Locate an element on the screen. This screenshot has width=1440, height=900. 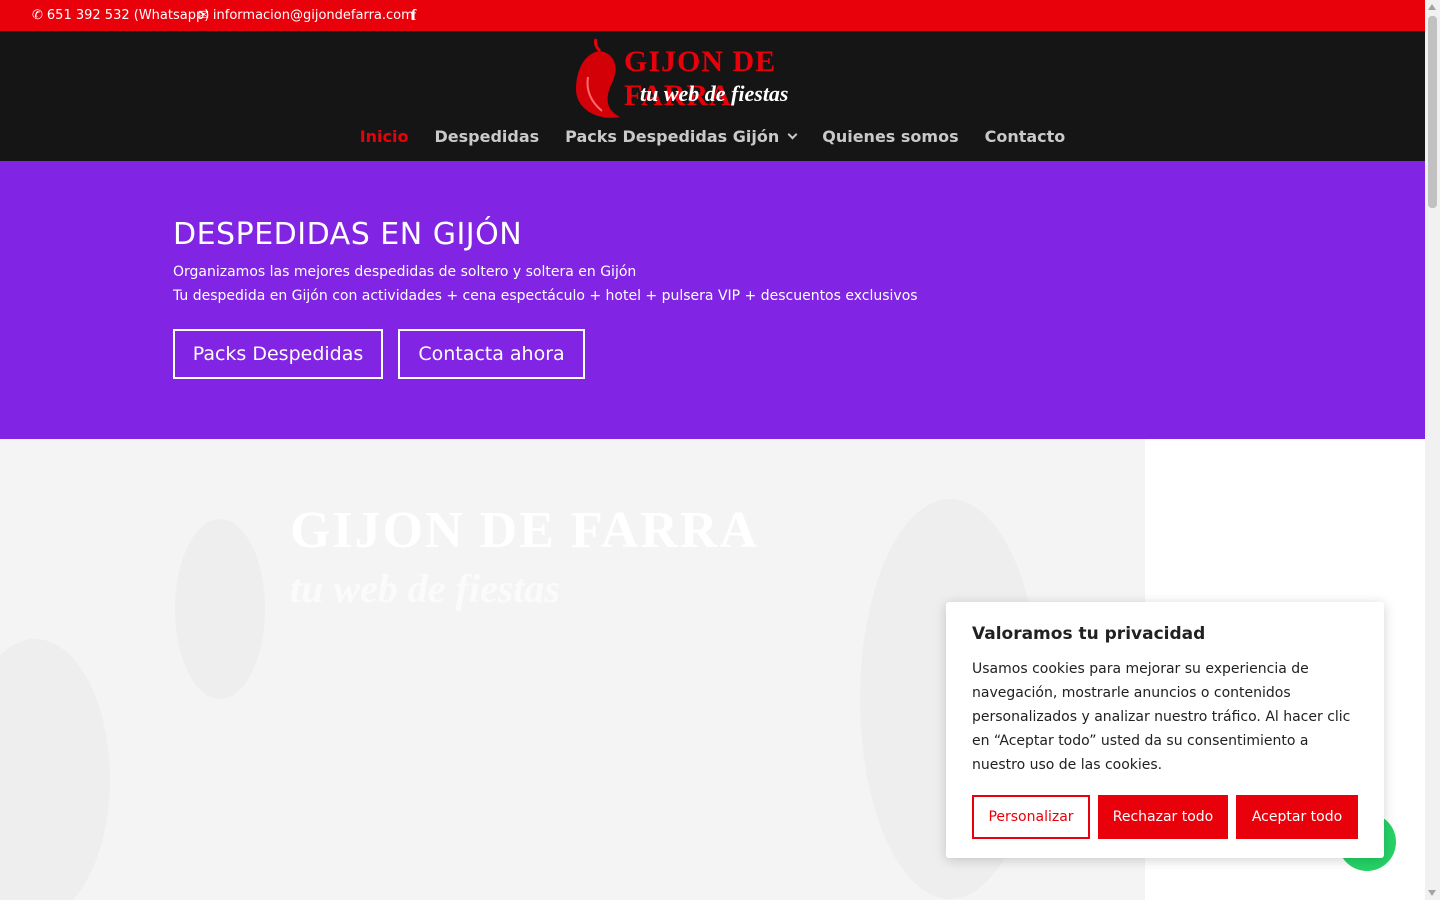
nav-item-quienes-somos: Quienes somos is located at coordinates (890, 136).